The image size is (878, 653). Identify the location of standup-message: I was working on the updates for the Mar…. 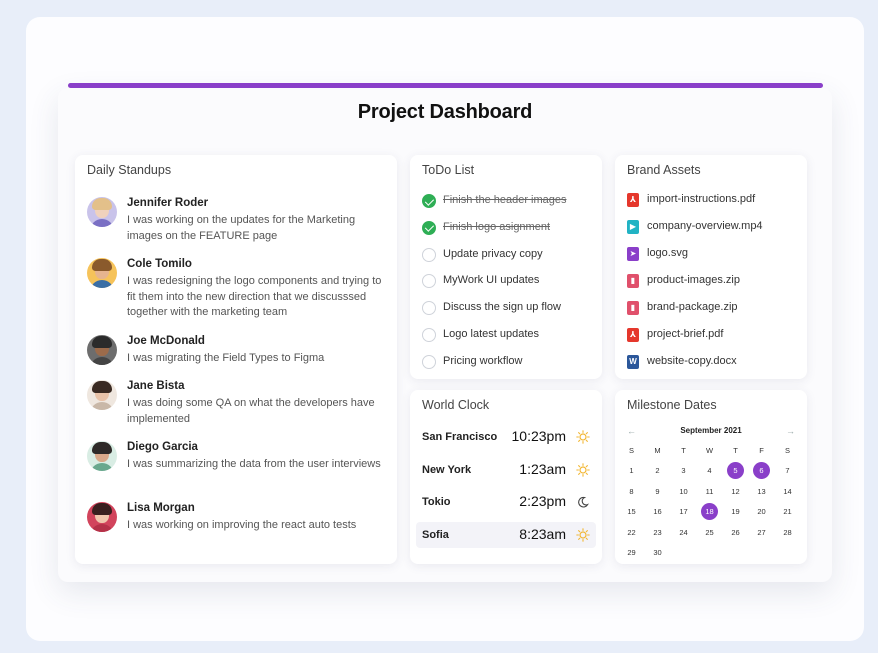
(241, 228).